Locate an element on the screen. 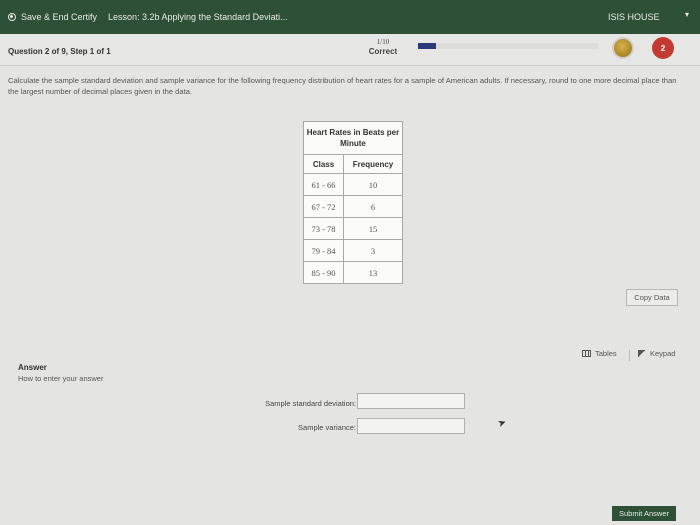  class-cell: 73 - 78 is located at coordinates (323, 228).